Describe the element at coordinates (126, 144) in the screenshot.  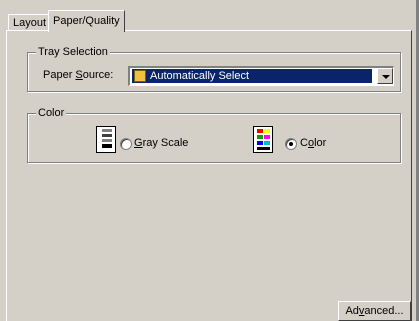
I see `grayscale-radio` at that location.